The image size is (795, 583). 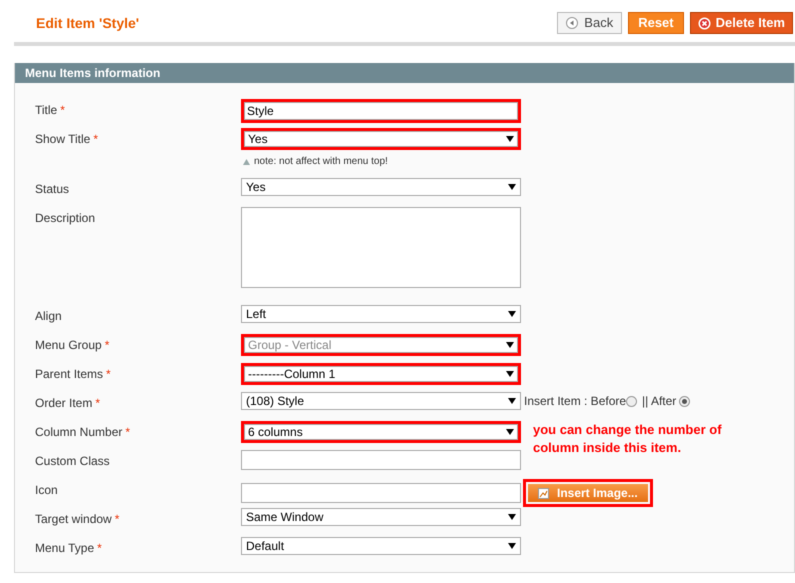 What do you see at coordinates (741, 23) in the screenshot?
I see `delete-button: Delete Item` at bounding box center [741, 23].